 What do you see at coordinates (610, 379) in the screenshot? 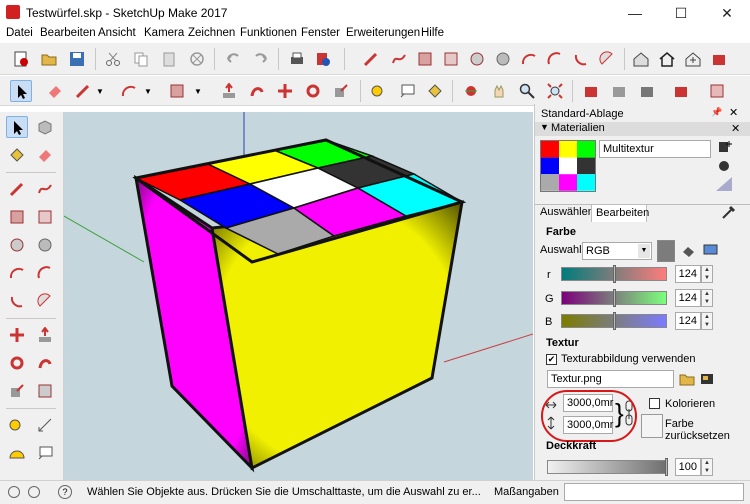
I see `texture-file-field: Textur.png` at bounding box center [610, 379].